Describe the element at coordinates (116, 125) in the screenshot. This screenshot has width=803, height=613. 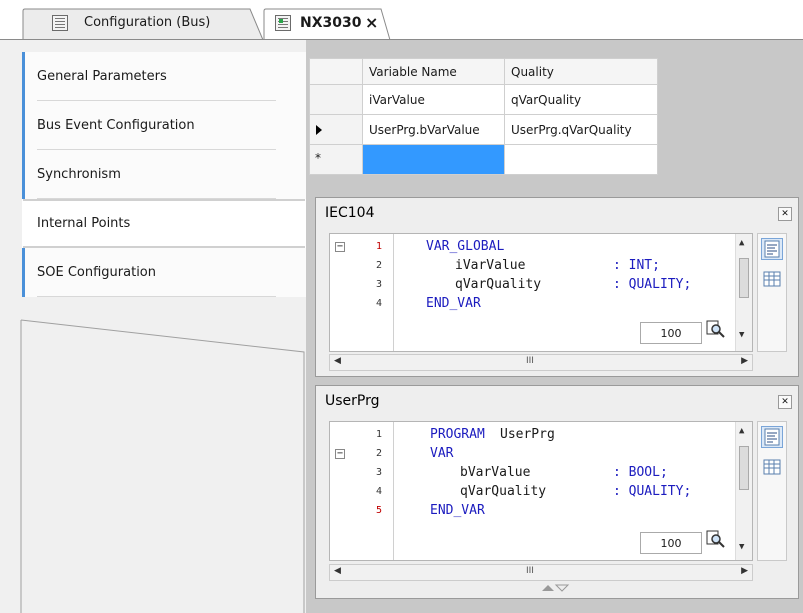
I see `nav-item-label: Bus Event Configuration` at that location.